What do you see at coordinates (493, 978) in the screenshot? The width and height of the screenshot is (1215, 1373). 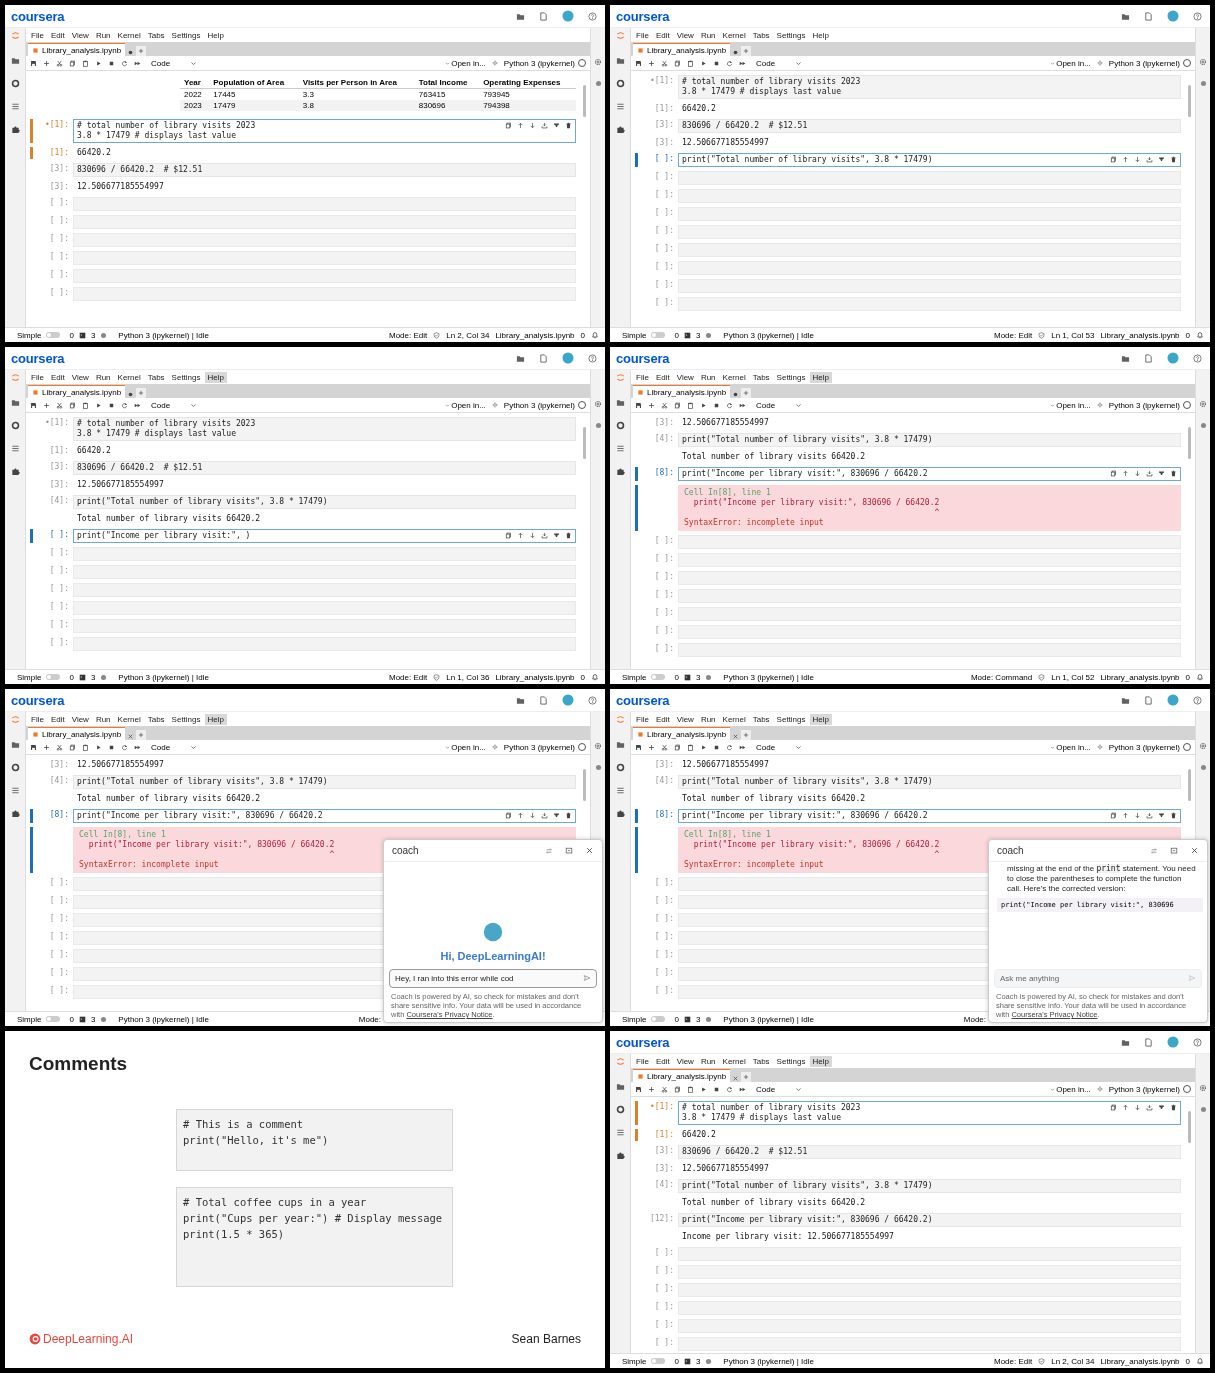 I see `message-field: Hey, I ran into this error while cod` at bounding box center [493, 978].